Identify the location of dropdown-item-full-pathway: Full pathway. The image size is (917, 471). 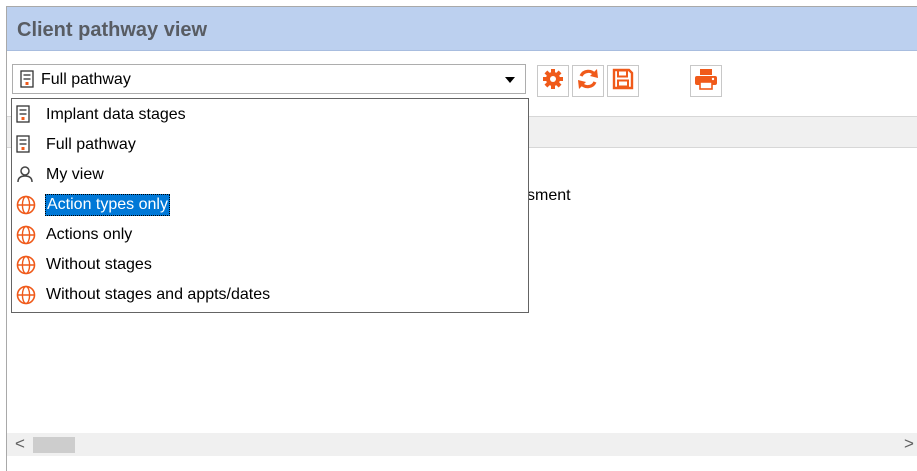
(270, 145).